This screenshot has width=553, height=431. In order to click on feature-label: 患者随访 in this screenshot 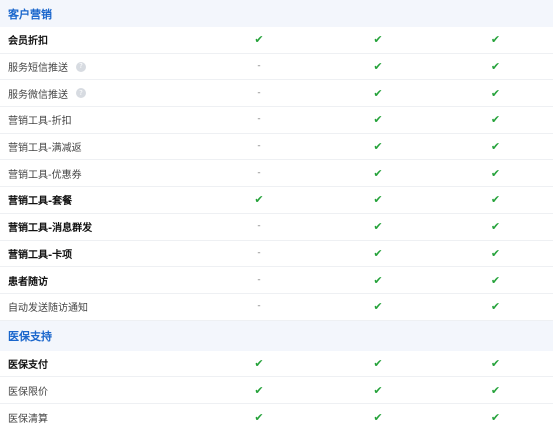, I will do `click(28, 282)`.